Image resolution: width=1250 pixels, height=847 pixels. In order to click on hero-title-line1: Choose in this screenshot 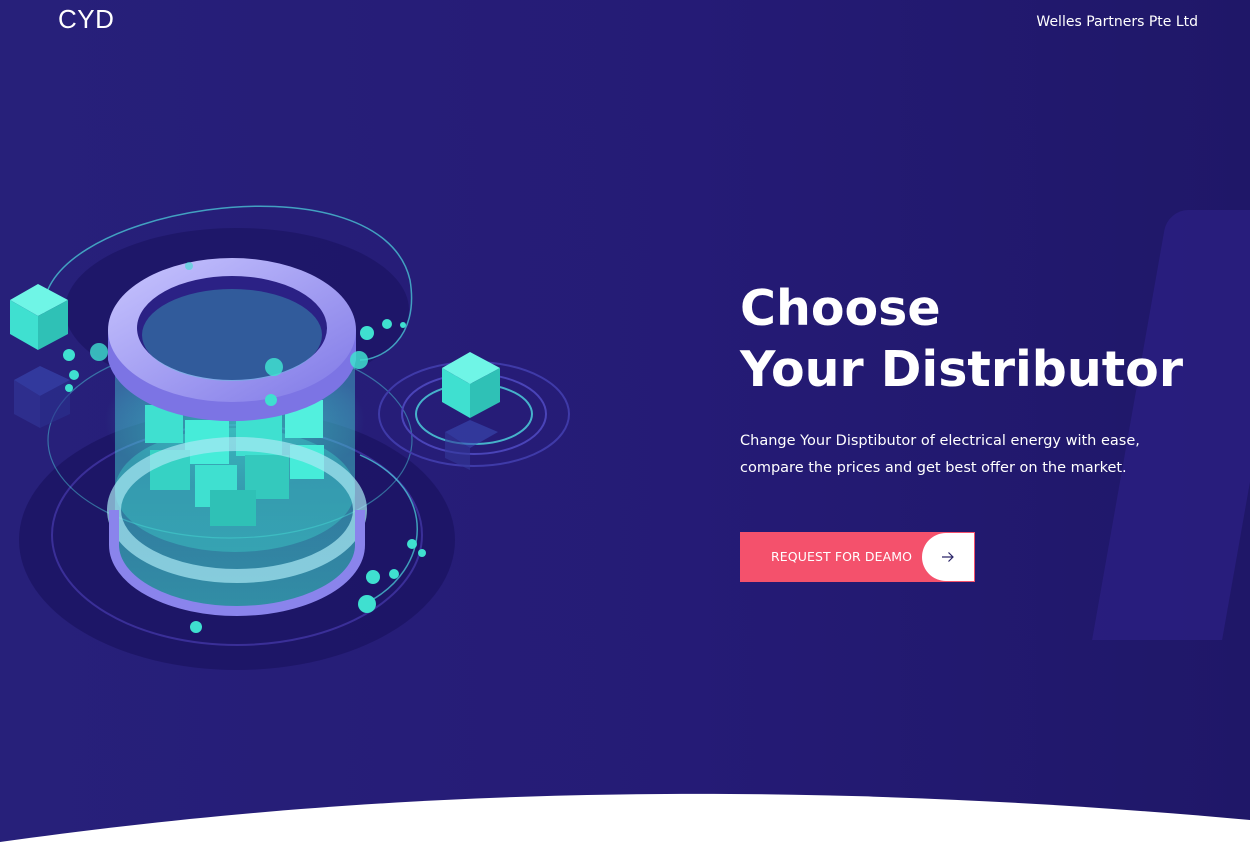, I will do `click(840, 308)`.